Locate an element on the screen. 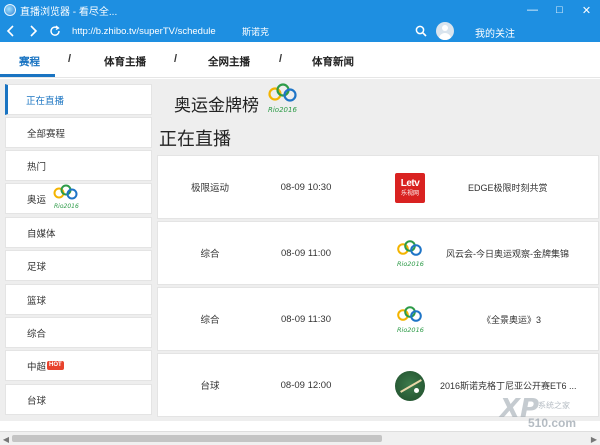  tab-sports-anchors: 体育主播 is located at coordinates (125, 61).